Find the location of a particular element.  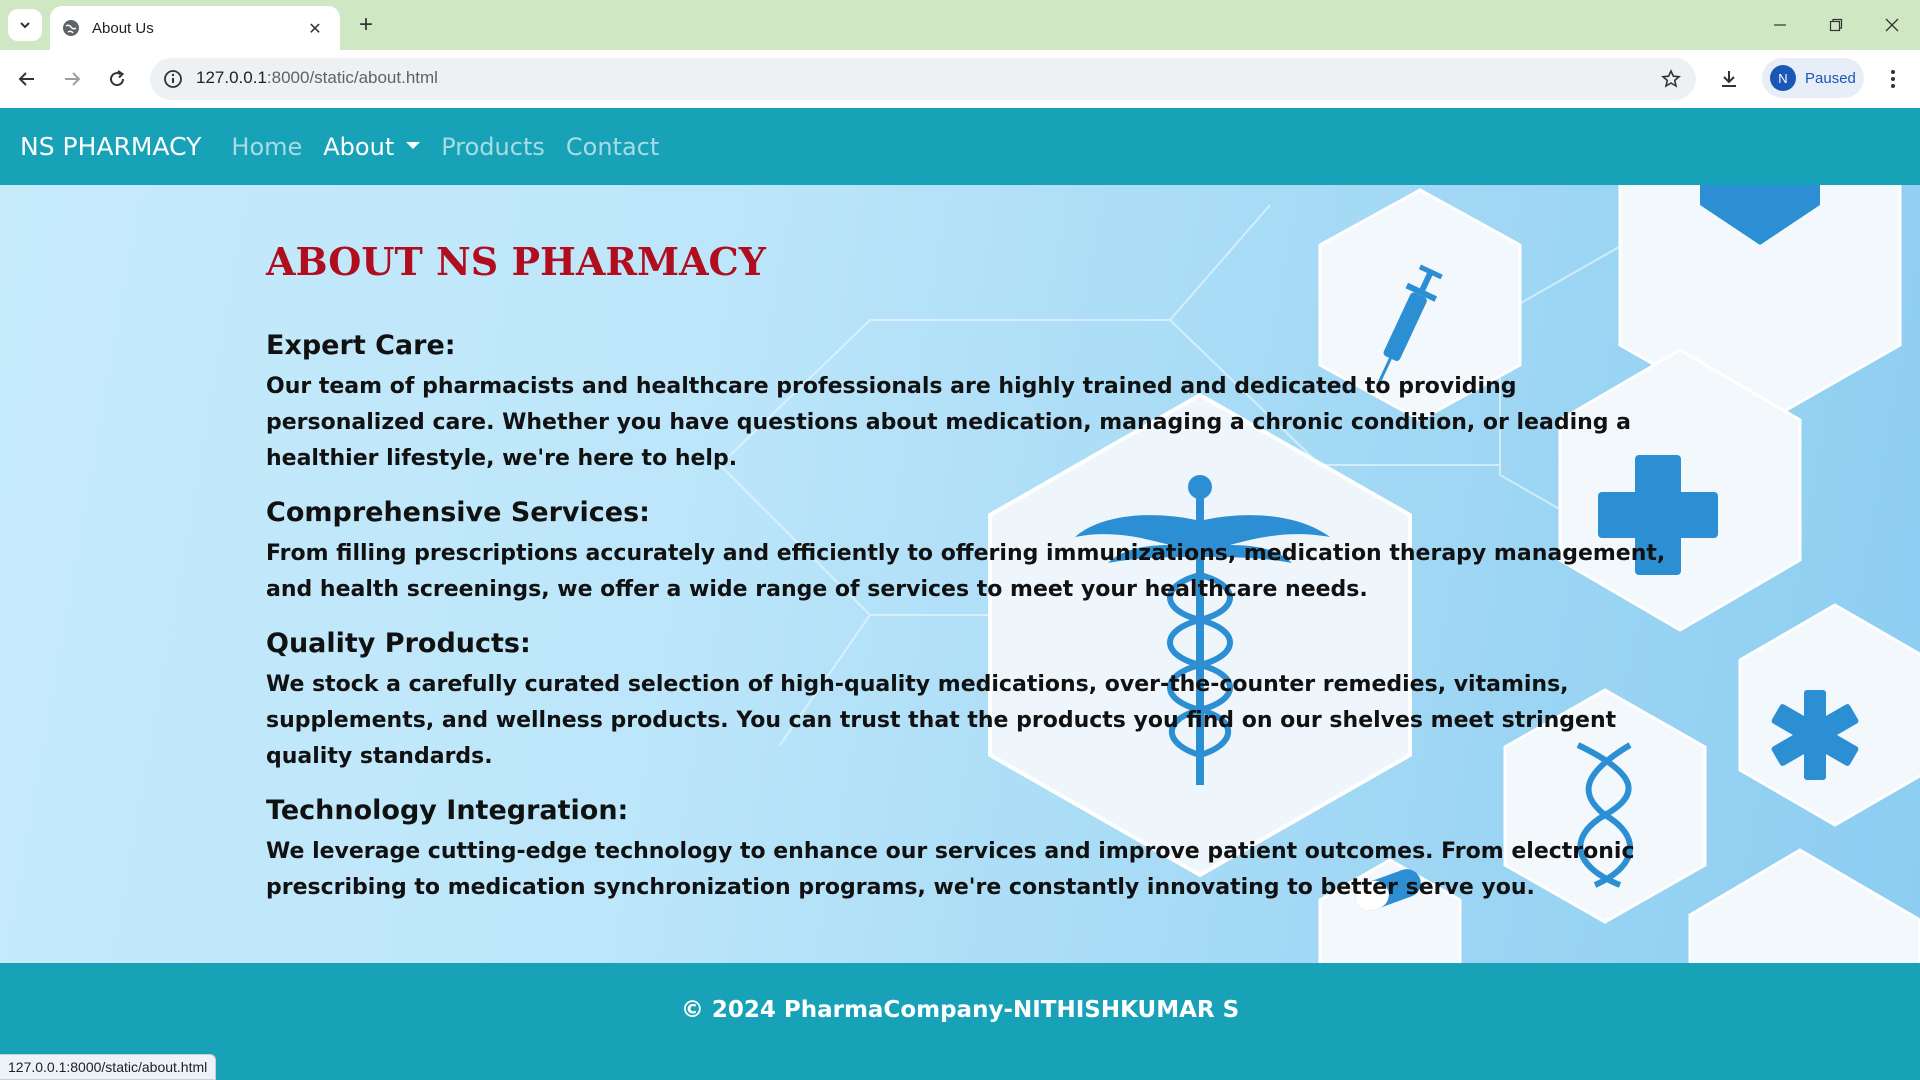

site-footer: © 2024 PharmaCompany-NITHISHKUMAR S is located at coordinates (960, 1021).